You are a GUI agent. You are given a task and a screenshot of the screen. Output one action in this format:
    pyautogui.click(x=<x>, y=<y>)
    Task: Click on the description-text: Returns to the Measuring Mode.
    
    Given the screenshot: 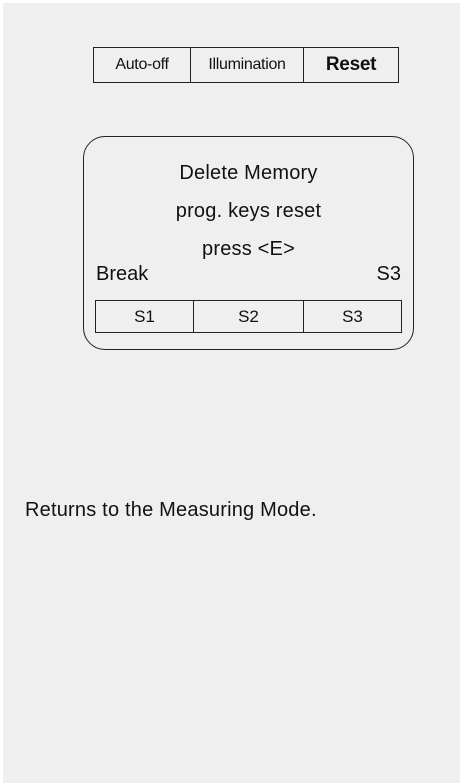 What is the action you would take?
    pyautogui.click(x=171, y=510)
    